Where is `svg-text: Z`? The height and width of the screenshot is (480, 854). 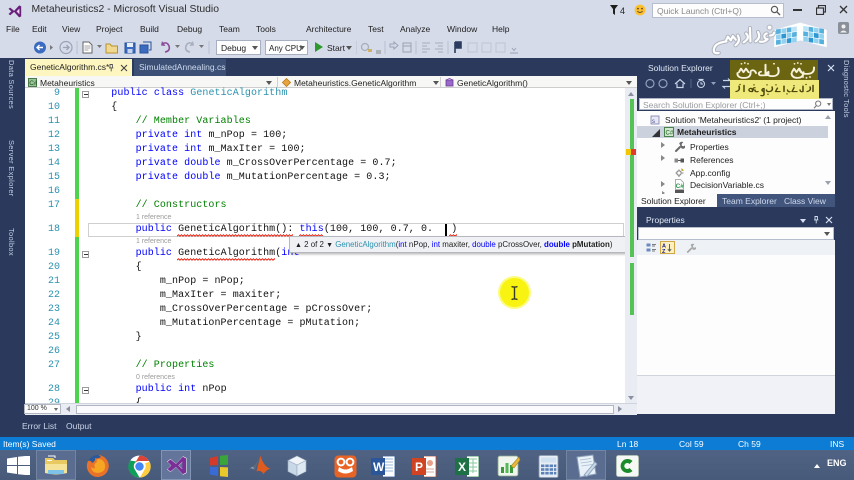
svg-text: Z is located at coordinates (664, 251).